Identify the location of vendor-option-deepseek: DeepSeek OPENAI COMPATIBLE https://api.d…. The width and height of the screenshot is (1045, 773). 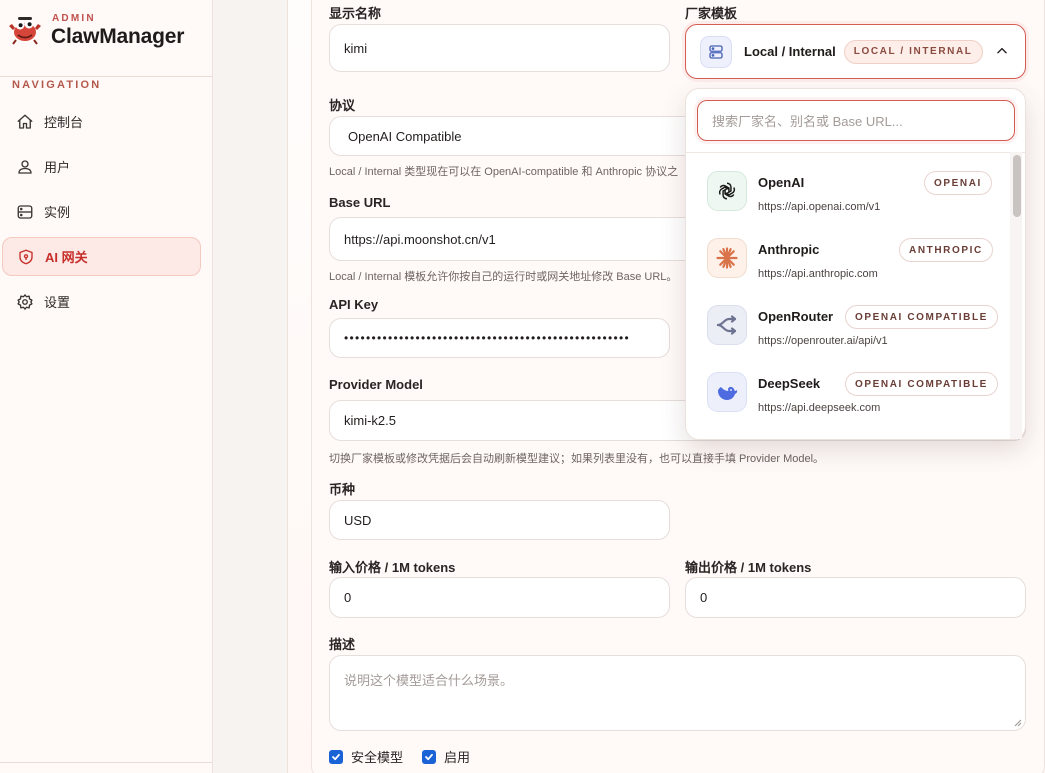
(848, 405).